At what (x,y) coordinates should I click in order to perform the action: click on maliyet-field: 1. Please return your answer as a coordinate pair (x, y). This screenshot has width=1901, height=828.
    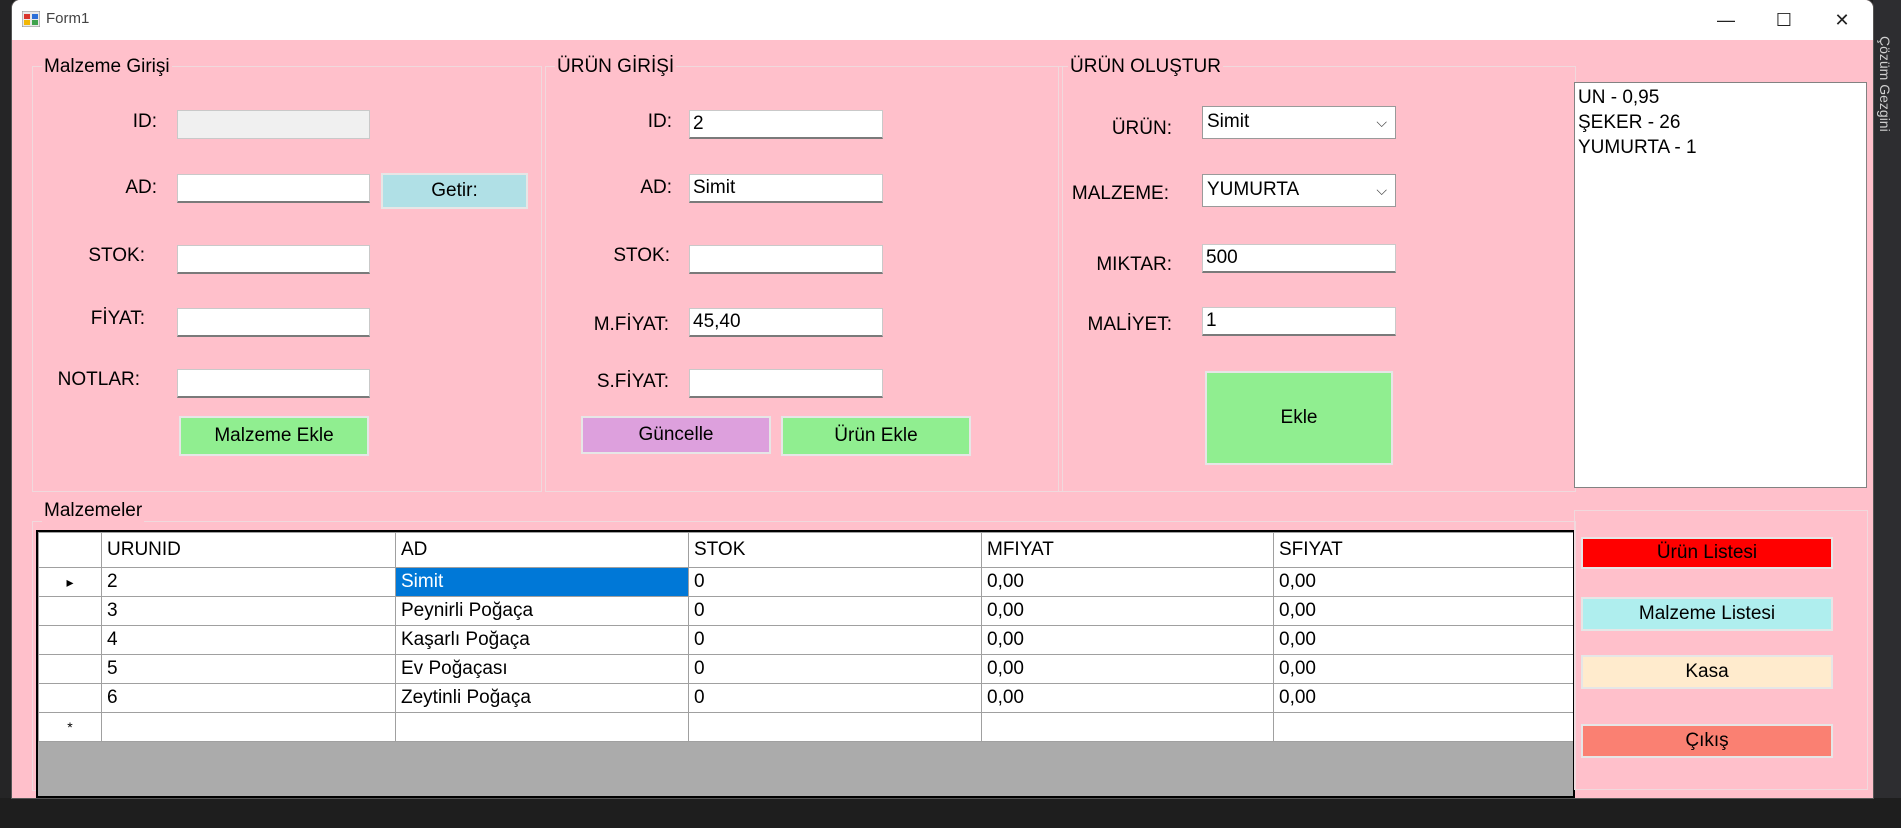
    Looking at the image, I should click on (1299, 321).